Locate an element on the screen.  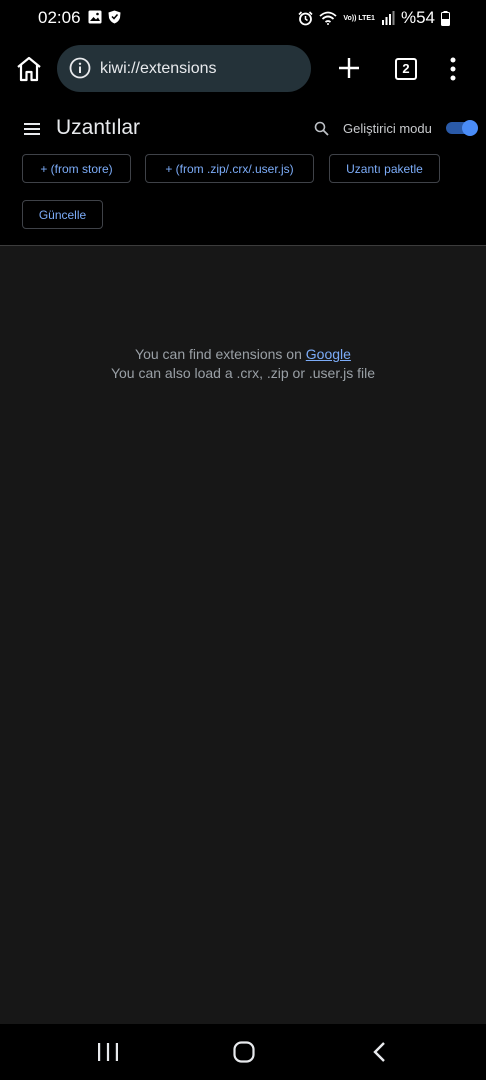
dev-mode-toggle is located at coordinates (462, 128).